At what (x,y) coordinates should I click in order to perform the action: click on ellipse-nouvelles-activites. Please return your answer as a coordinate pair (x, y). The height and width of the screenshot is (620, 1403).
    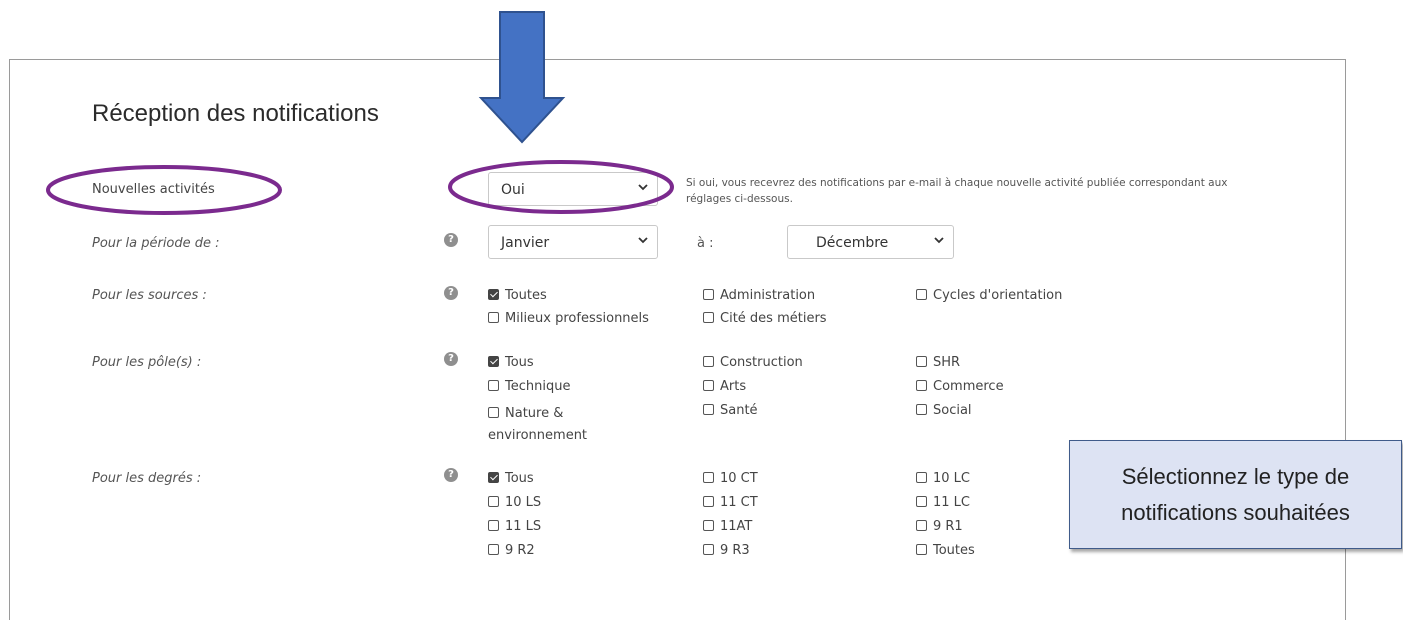
    Looking at the image, I should click on (164, 190).